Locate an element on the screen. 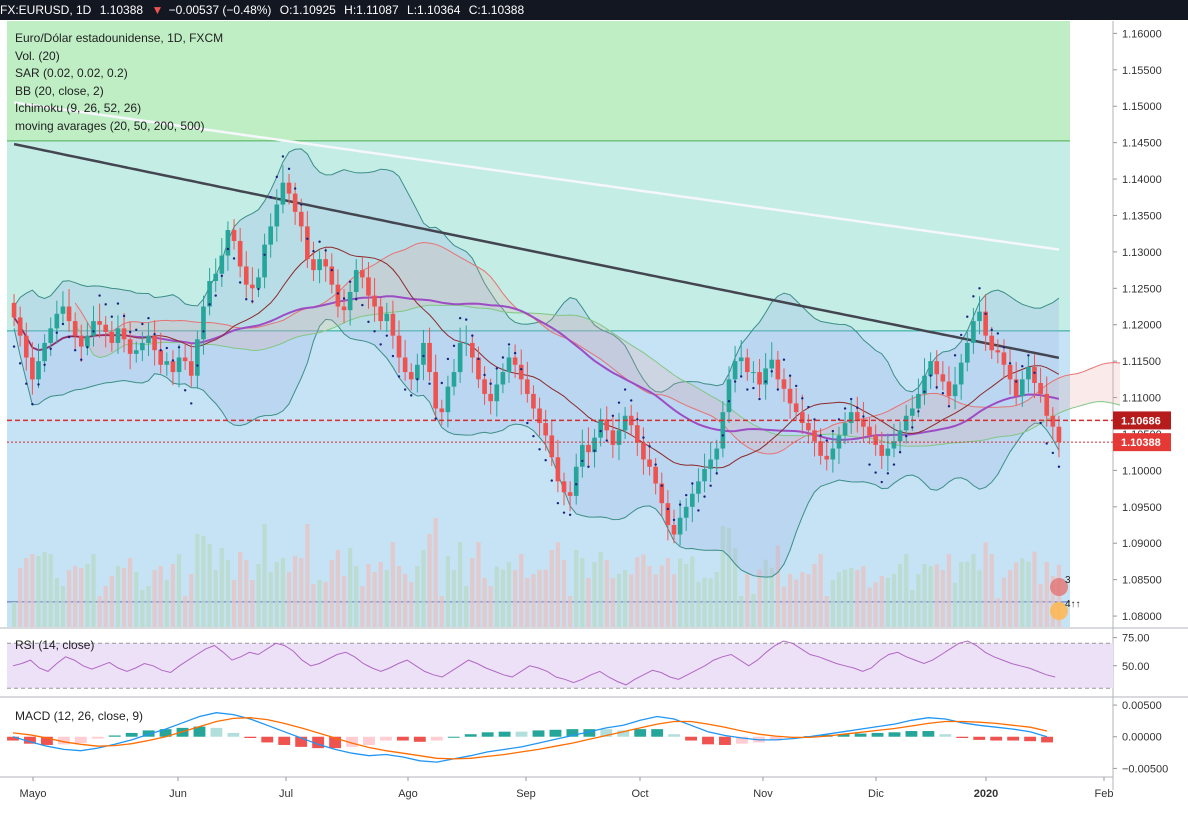 This screenshot has width=1188, height=814. y-tick-label: 1.09500 is located at coordinates (1142, 508).